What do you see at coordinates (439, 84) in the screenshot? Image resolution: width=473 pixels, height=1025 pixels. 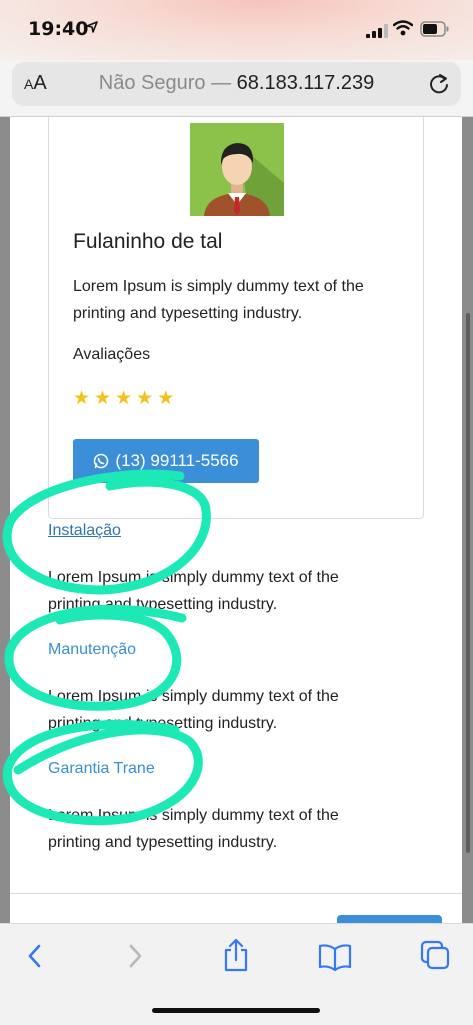 I see `reload-icon` at bounding box center [439, 84].